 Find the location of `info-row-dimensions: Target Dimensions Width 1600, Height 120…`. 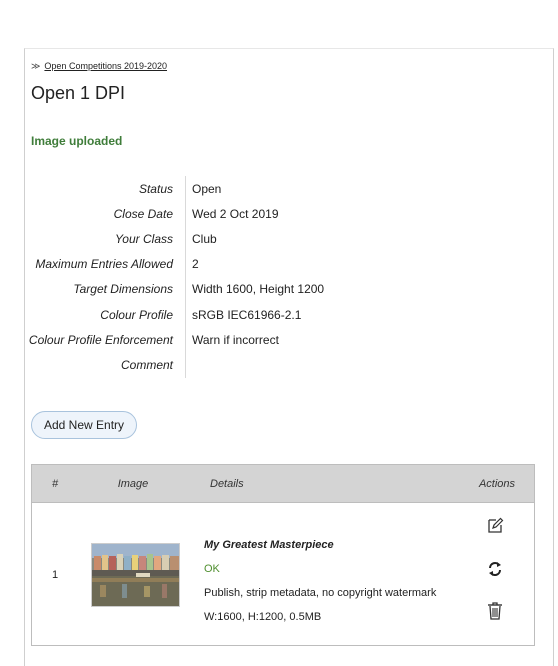

info-row-dimensions: Target Dimensions Width 1600, Height 120… is located at coordinates (174, 289).